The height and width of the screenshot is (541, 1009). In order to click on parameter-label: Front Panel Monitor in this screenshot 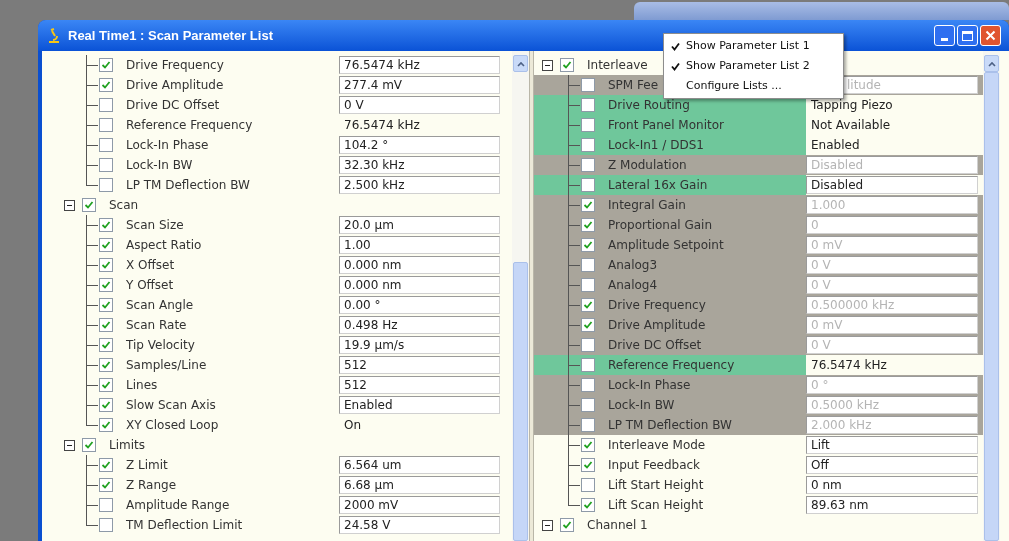, I will do `click(666, 125)`.